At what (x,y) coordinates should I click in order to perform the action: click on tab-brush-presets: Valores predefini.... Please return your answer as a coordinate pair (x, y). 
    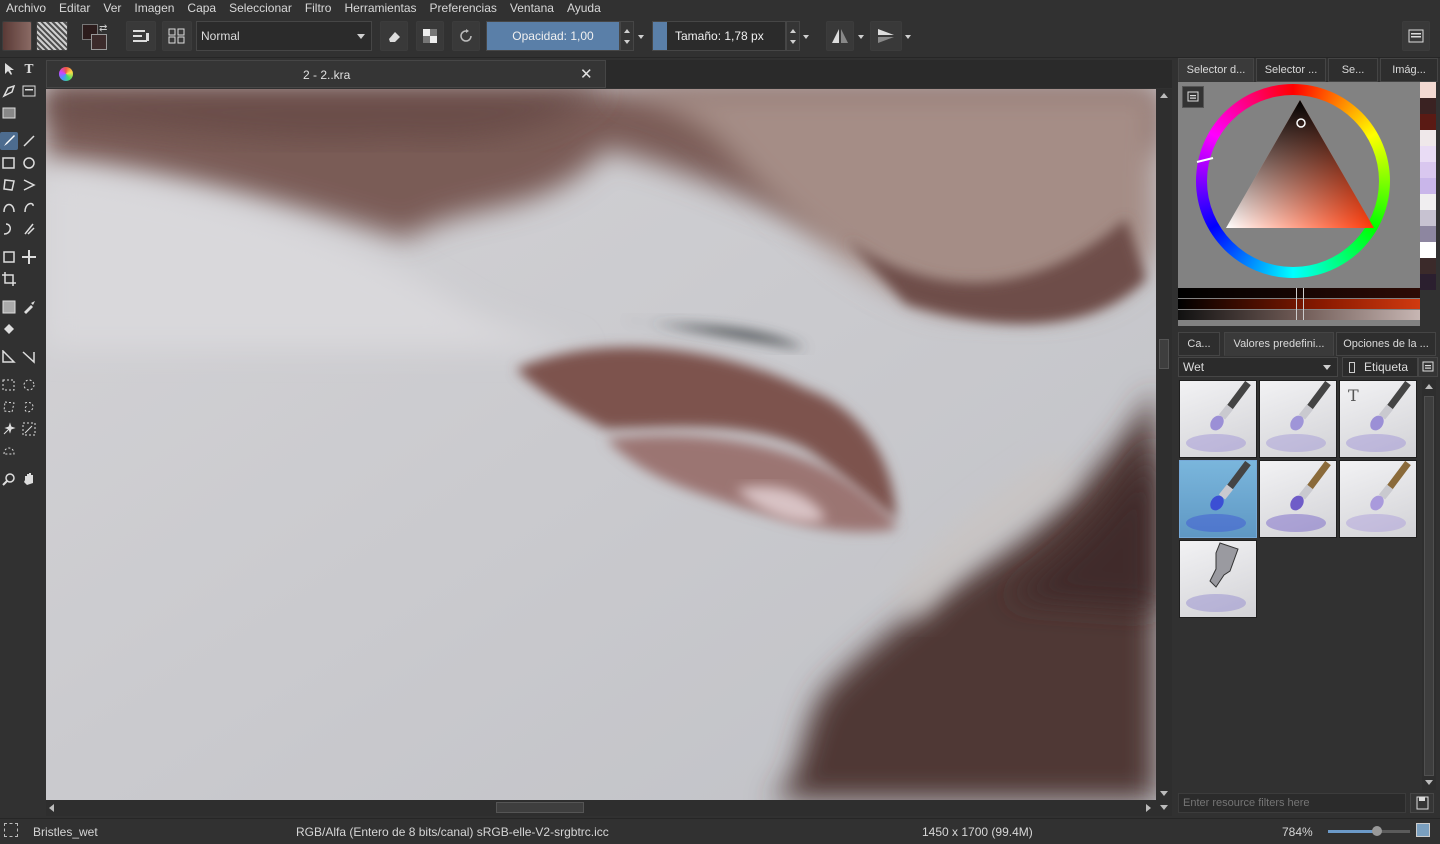
    Looking at the image, I should click on (1279, 344).